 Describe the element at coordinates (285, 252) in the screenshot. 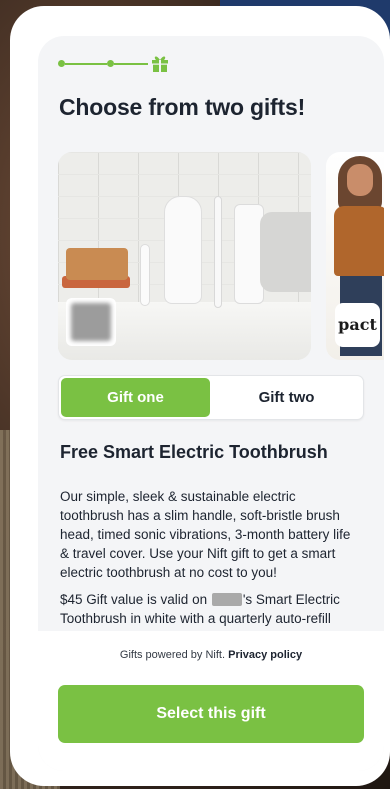

I see `charging-case` at that location.